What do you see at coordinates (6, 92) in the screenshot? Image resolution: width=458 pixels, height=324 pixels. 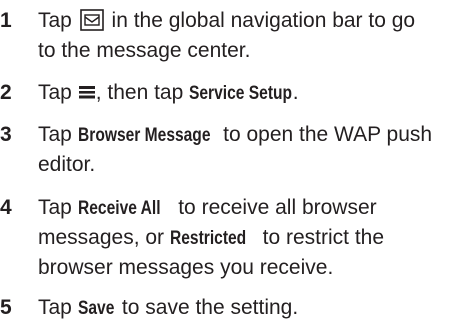 I see `step-number: 2` at bounding box center [6, 92].